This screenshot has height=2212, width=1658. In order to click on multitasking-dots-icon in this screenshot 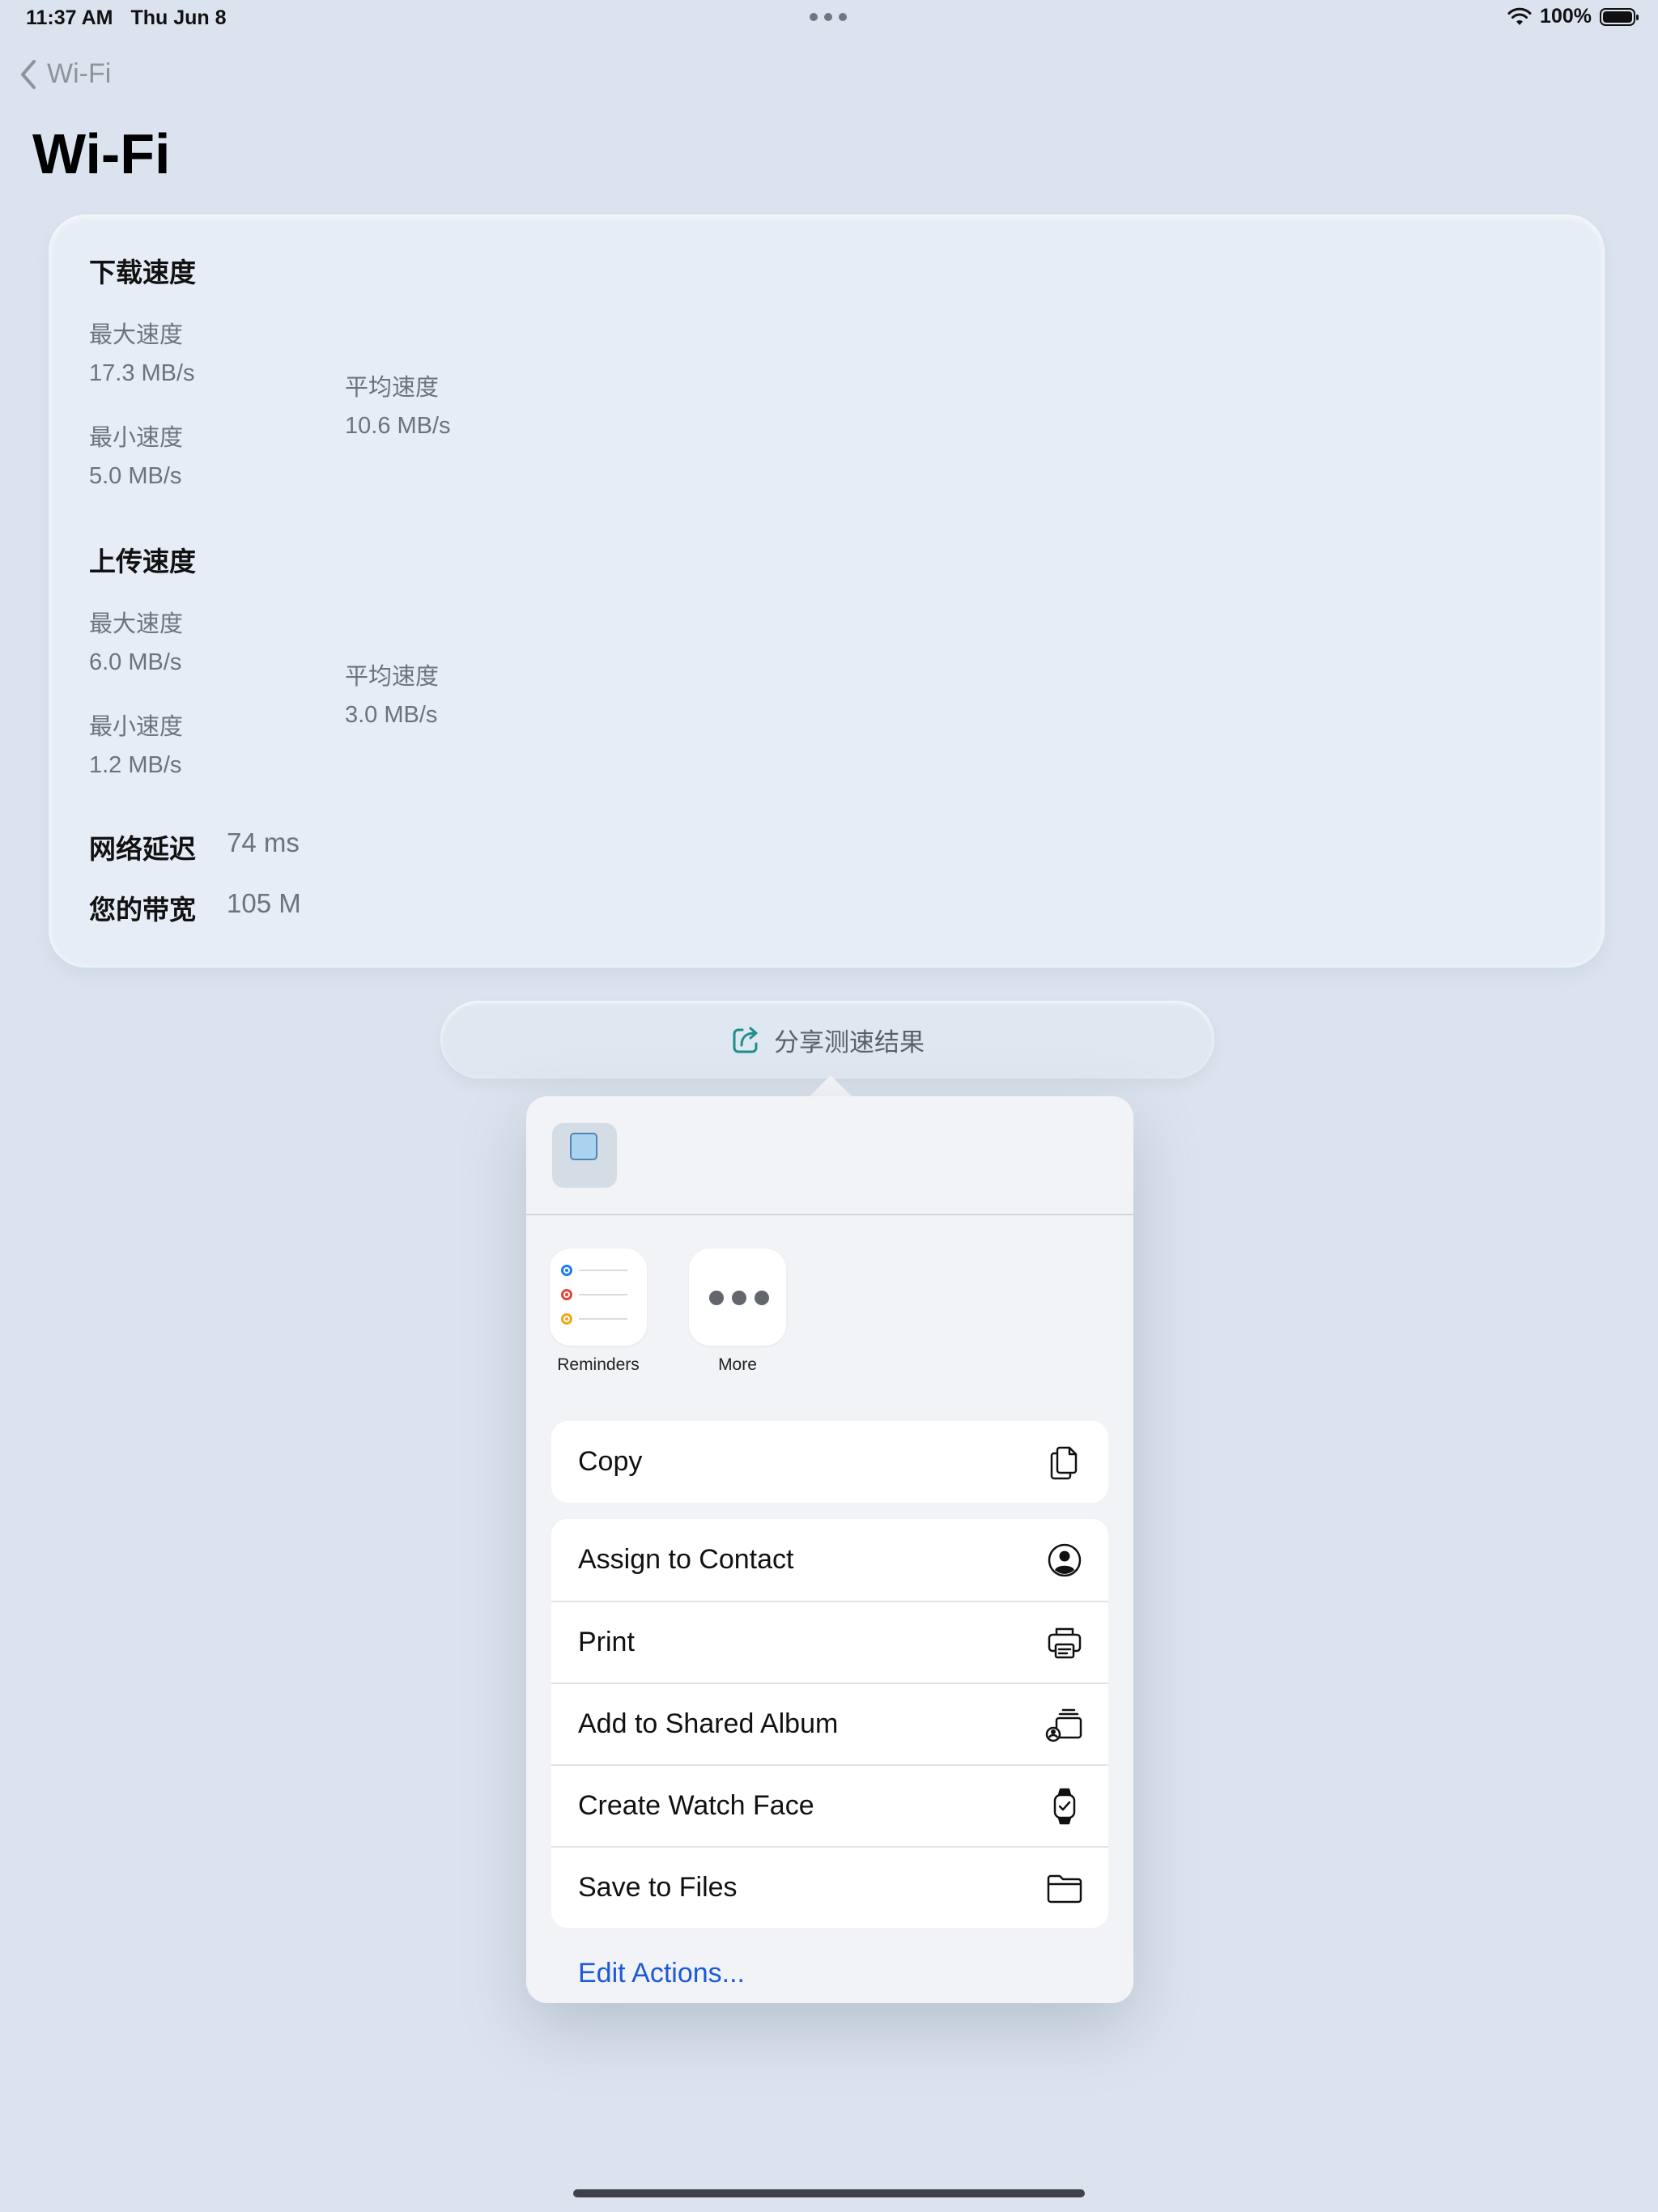, I will do `click(828, 17)`.